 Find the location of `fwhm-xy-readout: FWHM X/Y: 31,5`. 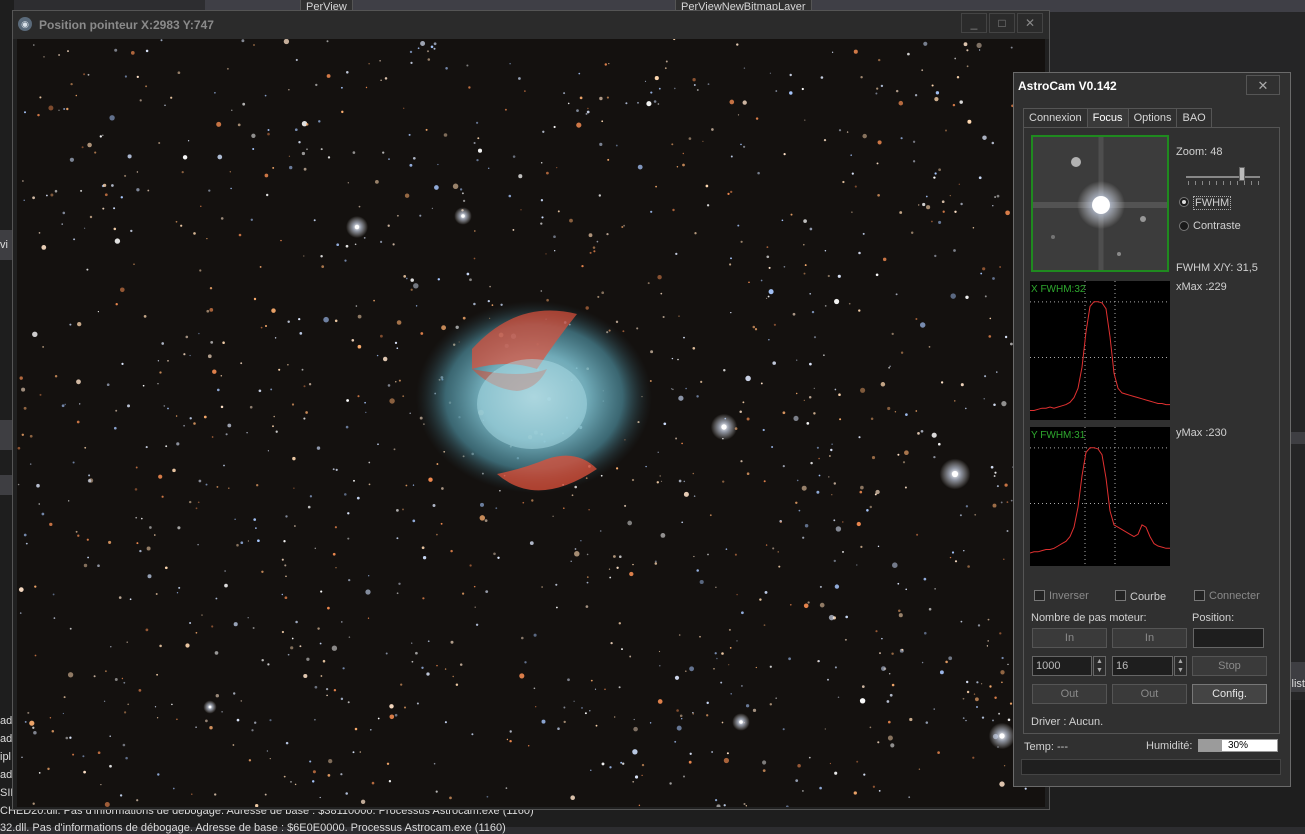

fwhm-xy-readout: FWHM X/Y: 31,5 is located at coordinates (1217, 268).